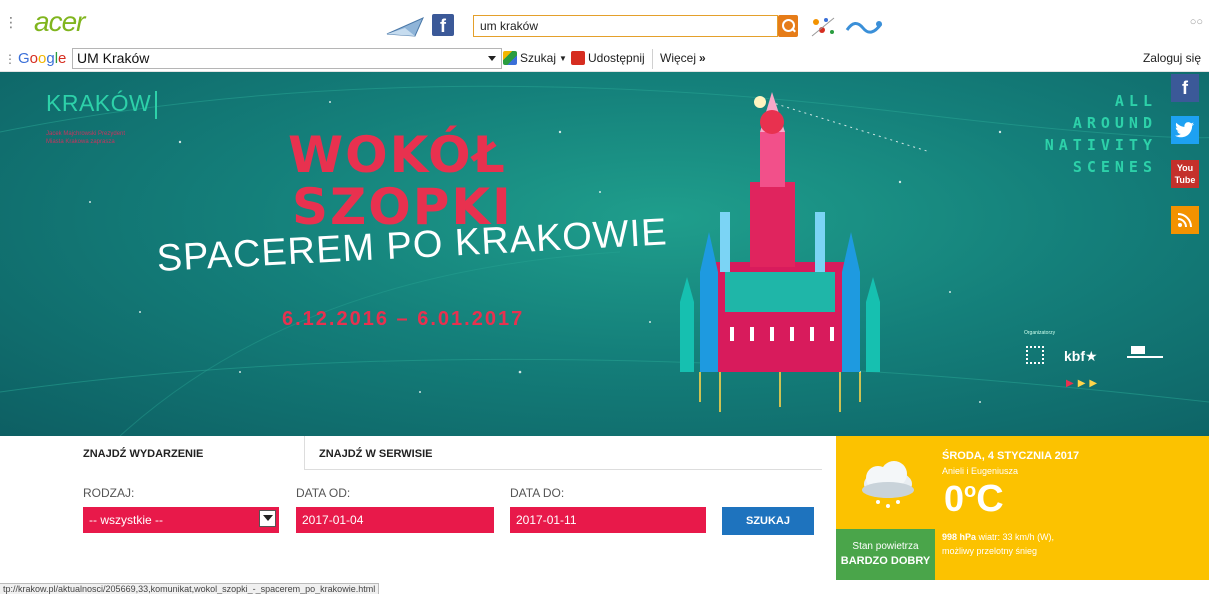 This screenshot has width=1209, height=594. What do you see at coordinates (1011, 456) in the screenshot?
I see `weather-date: ŚRODA, 4 STYCZNIA 2017` at bounding box center [1011, 456].